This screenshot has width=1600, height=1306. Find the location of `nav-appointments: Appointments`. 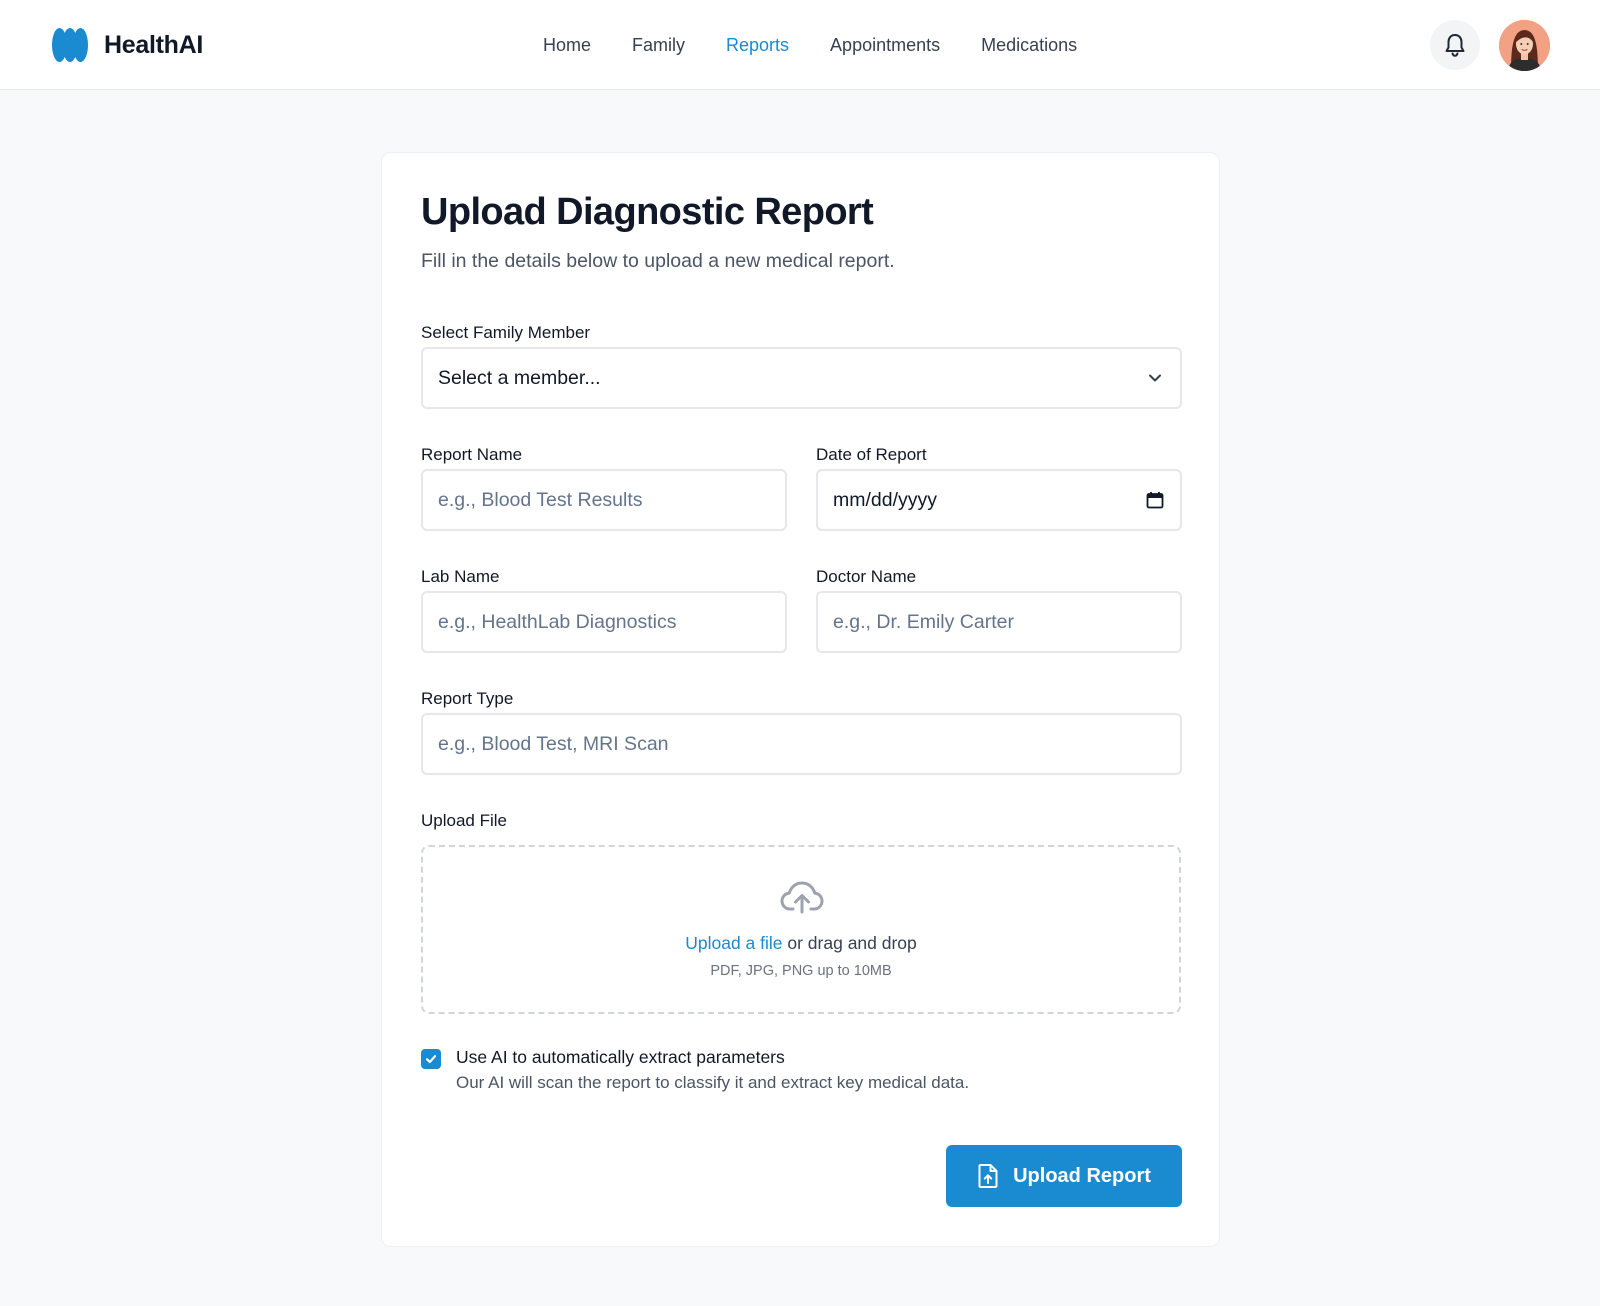

nav-appointments: Appointments is located at coordinates (885, 45).